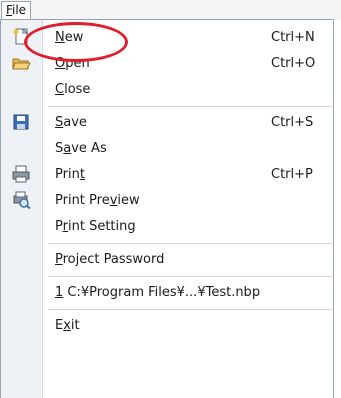  I want to click on open-folder-icon, so click(21, 64).